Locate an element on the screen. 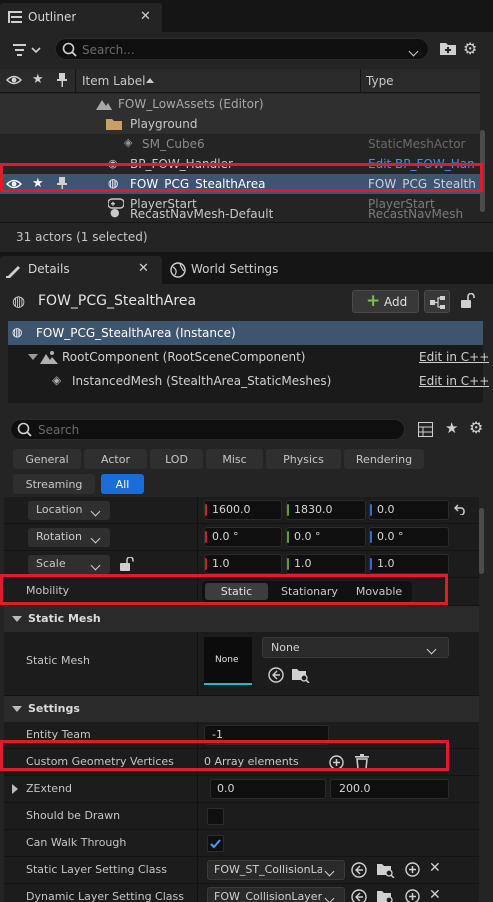  scale-y-field: 1.0 is located at coordinates (326, 564).